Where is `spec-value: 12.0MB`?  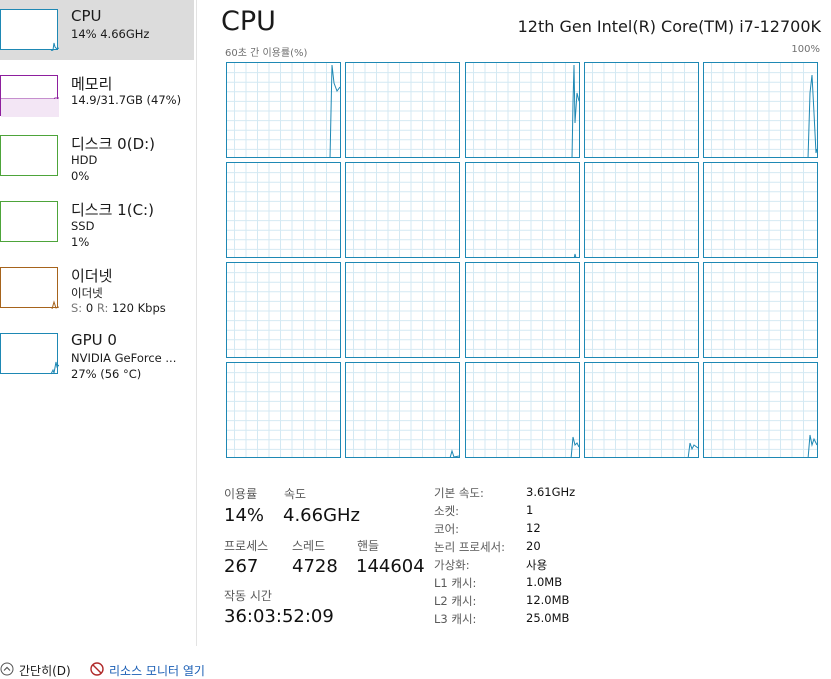 spec-value: 12.0MB is located at coordinates (548, 600).